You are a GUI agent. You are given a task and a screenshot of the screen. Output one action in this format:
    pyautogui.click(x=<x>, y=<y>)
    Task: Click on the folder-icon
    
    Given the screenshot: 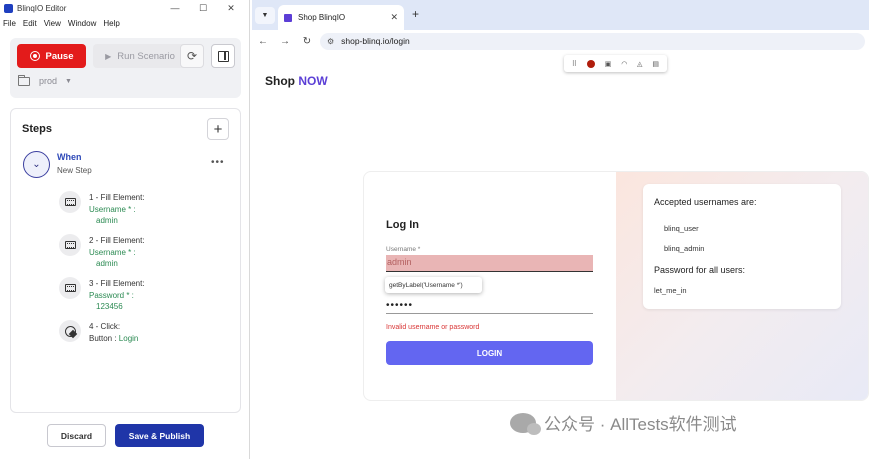 What is the action you would take?
    pyautogui.click(x=24, y=80)
    